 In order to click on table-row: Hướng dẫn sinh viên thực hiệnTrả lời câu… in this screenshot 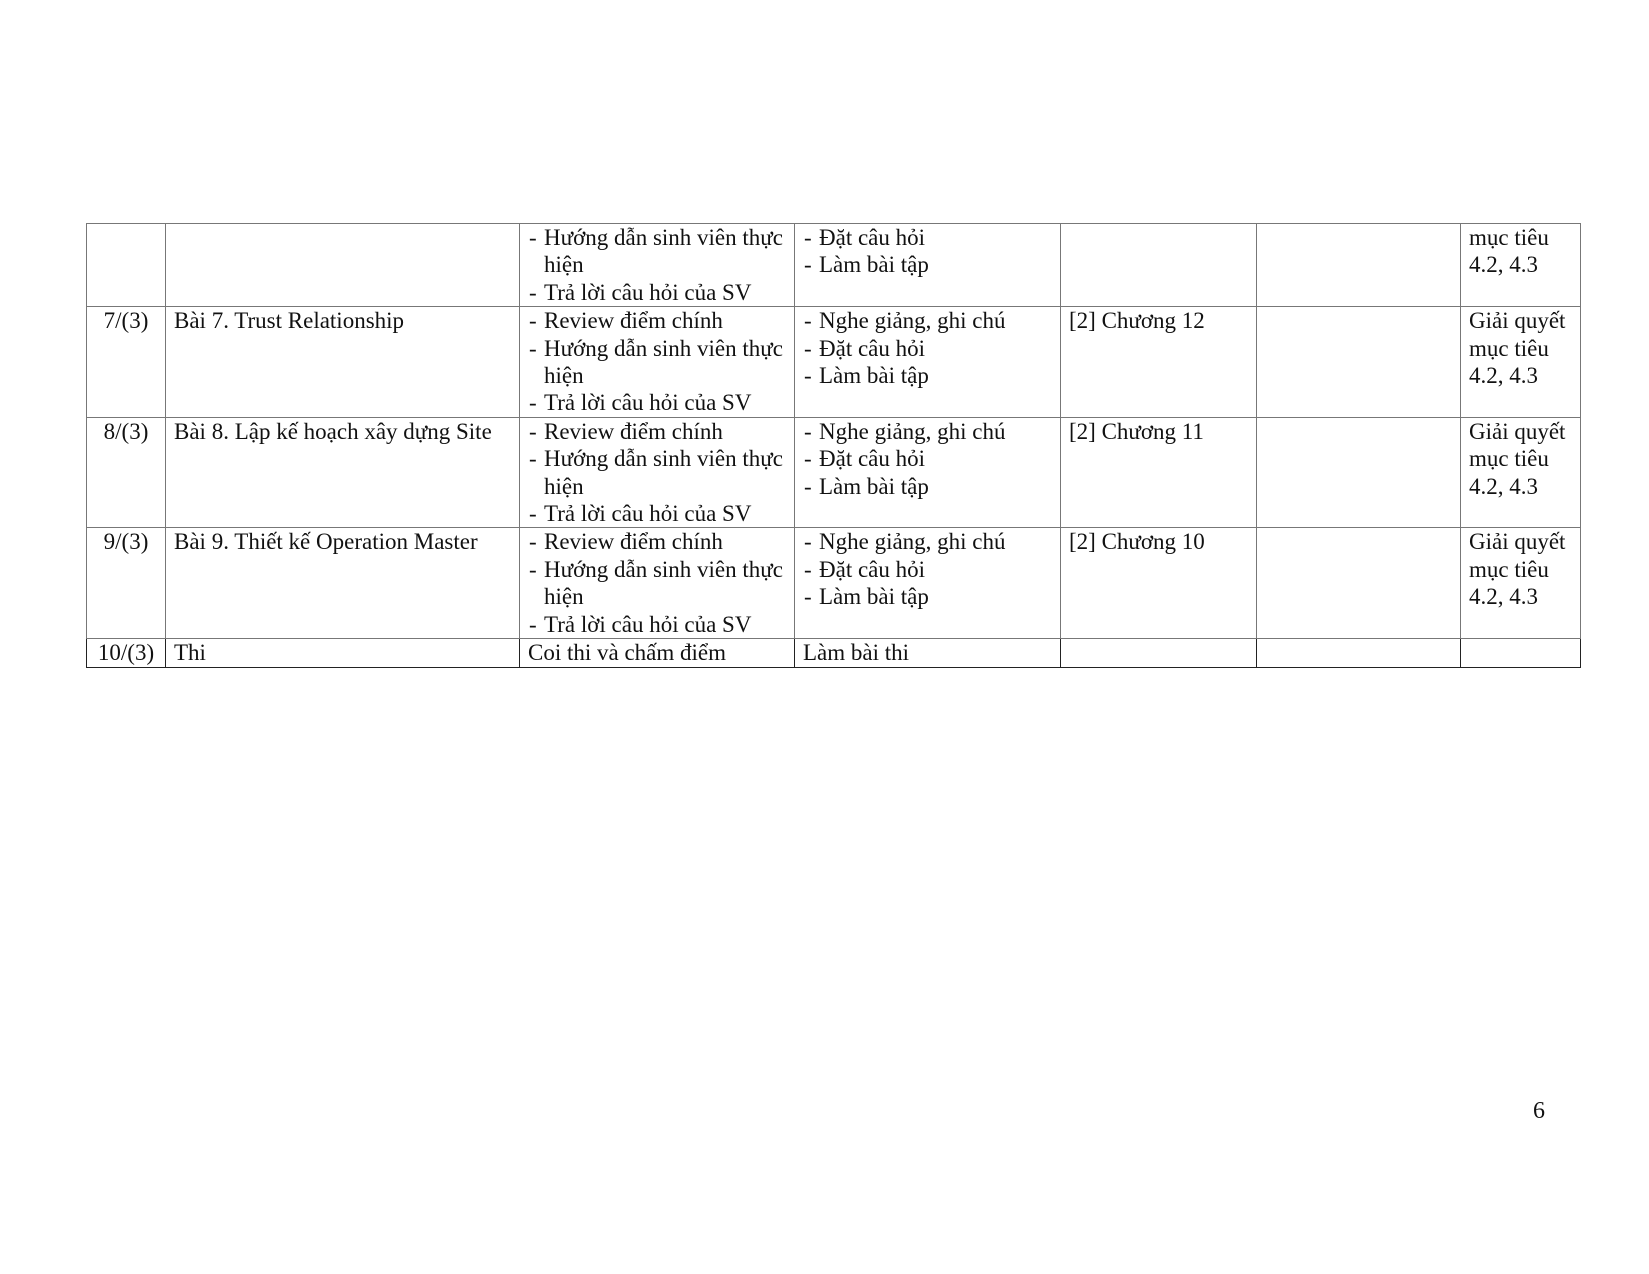, I will do `click(833, 265)`.